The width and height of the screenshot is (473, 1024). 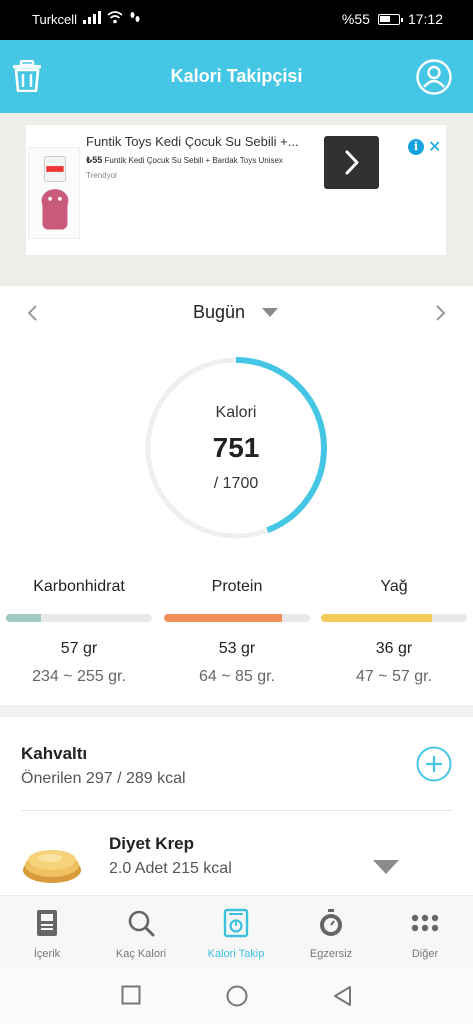 What do you see at coordinates (101, 175) in the screenshot?
I see `ad-seller: Trendyol` at bounding box center [101, 175].